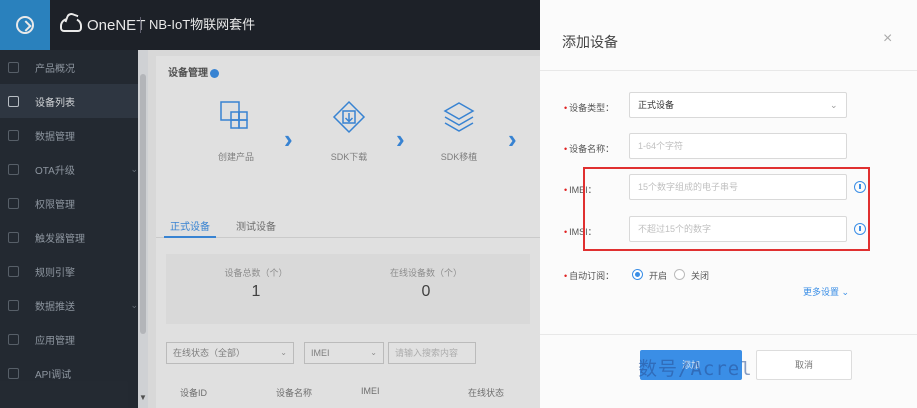 The image size is (917, 408). Describe the element at coordinates (728, 274) in the screenshot. I see `auto-subscribe-row: • 自动订阅： 开启 关闭` at that location.